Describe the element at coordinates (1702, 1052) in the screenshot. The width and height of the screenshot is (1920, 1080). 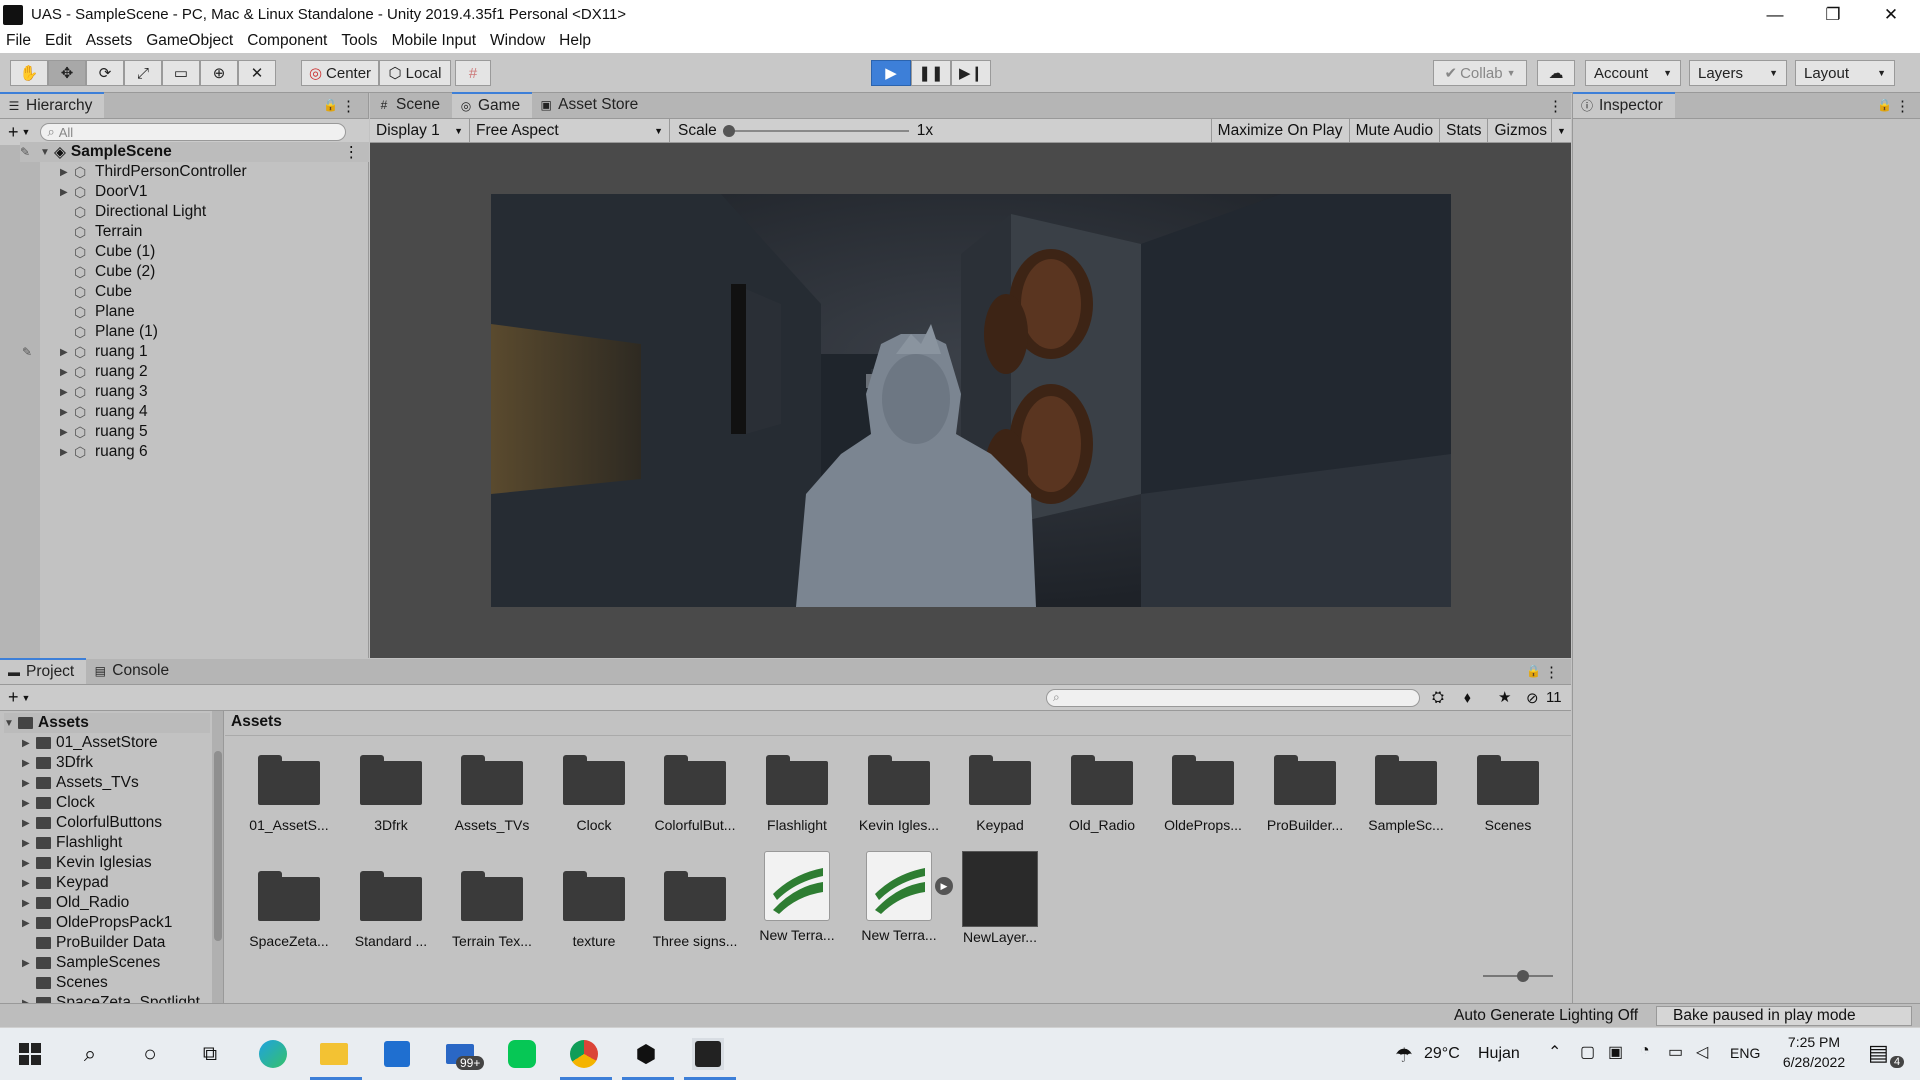
I see `volume-icon: ◁` at that location.